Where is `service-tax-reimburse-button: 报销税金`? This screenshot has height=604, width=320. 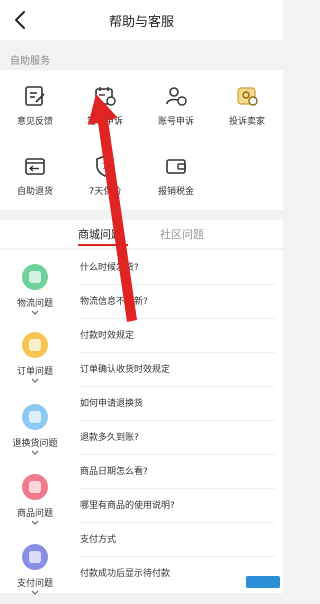
service-tax-reimburse-button: 报销税金 is located at coordinates (176, 176).